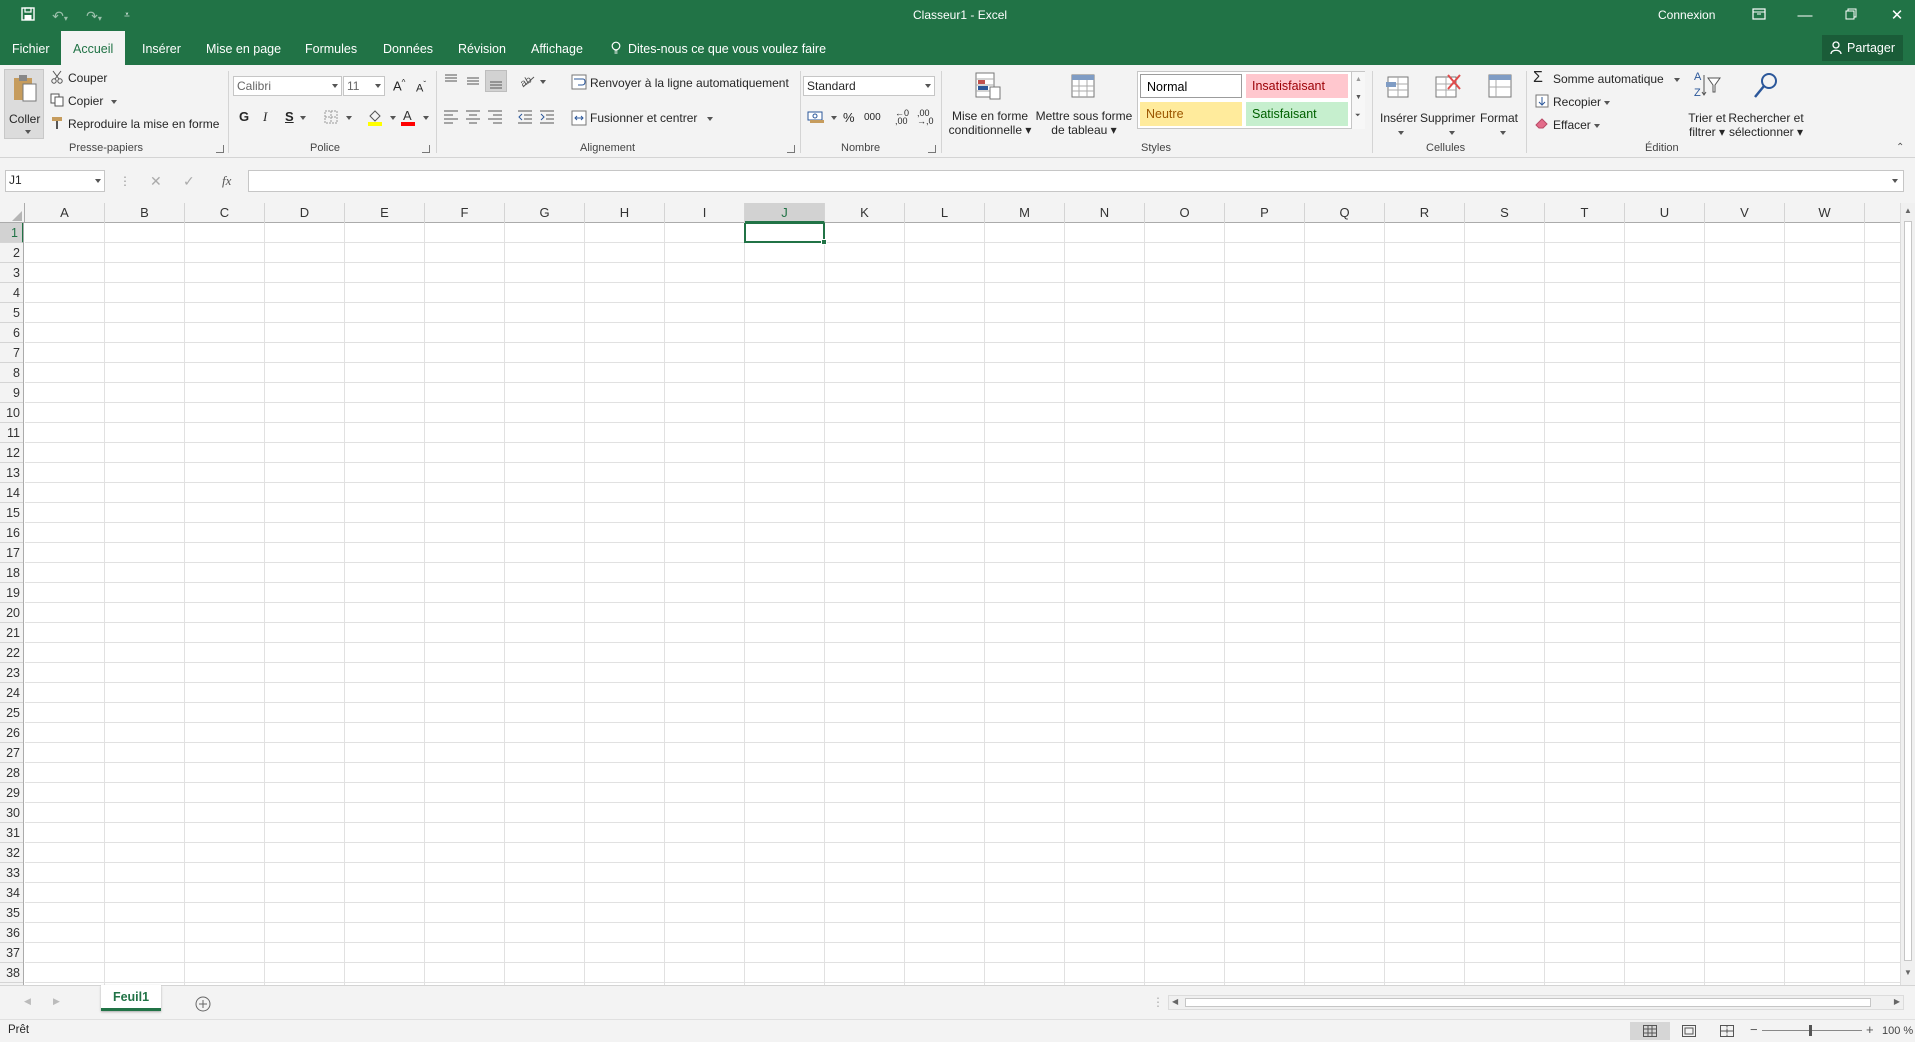  I want to click on tab-insert: Insérer, so click(161, 48).